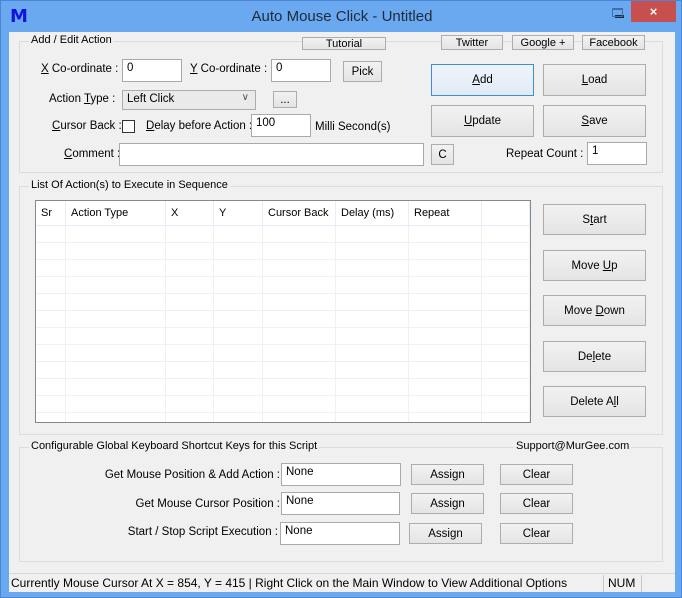  What do you see at coordinates (245, 97) in the screenshot?
I see `chevron-down-icon: ∨` at bounding box center [245, 97].